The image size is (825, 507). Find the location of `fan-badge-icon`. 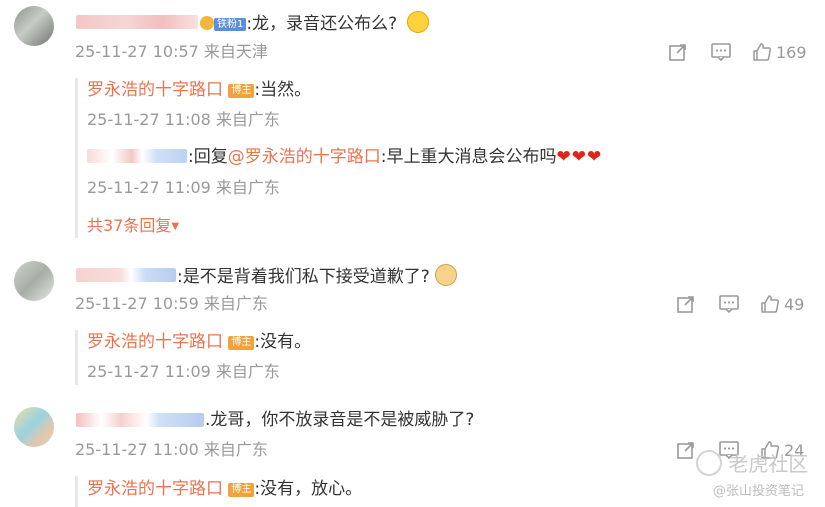

fan-badge-icon is located at coordinates (207, 23).